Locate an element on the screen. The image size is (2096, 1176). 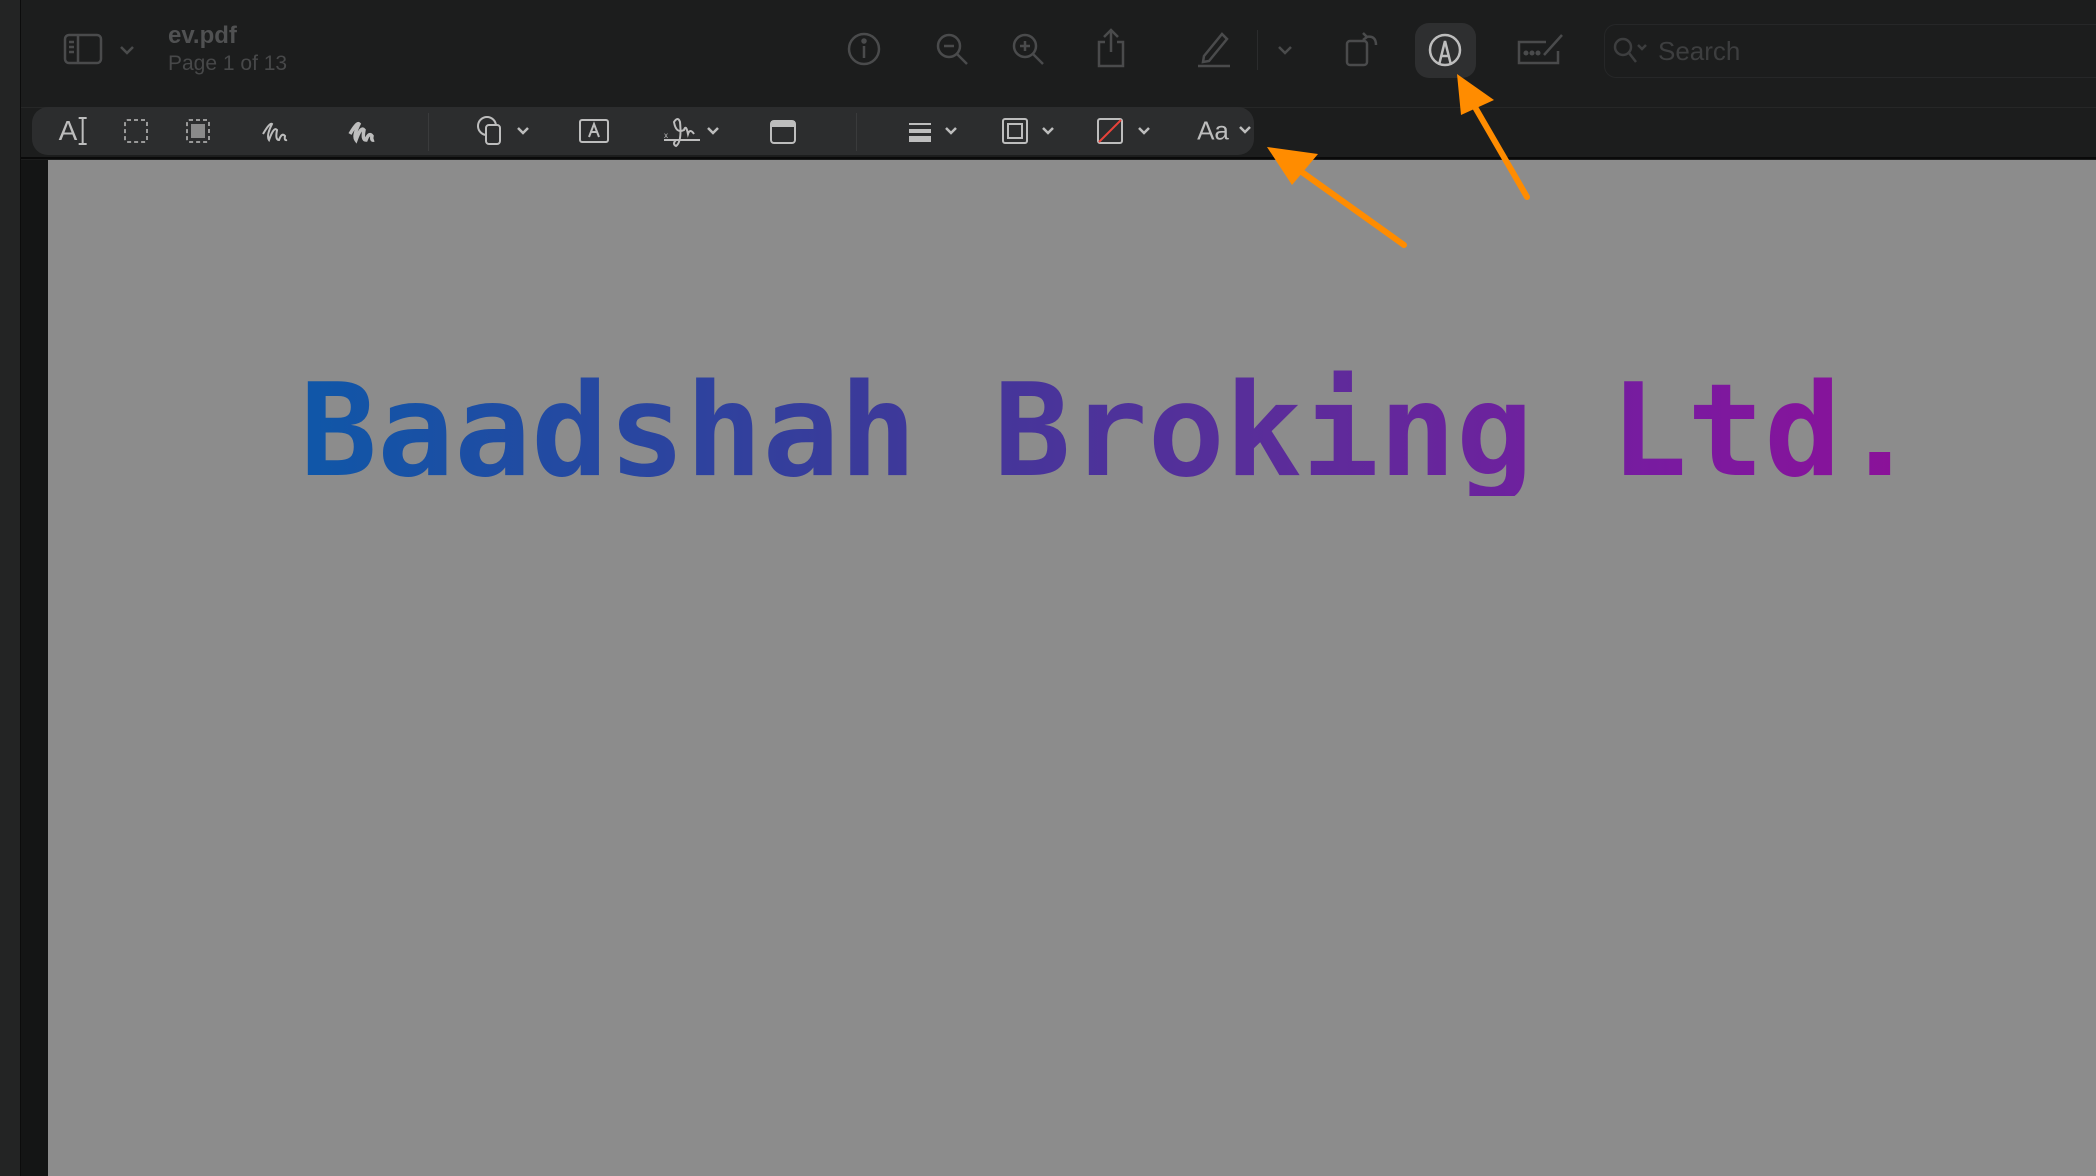
shape-style-icon is located at coordinates (920, 132).